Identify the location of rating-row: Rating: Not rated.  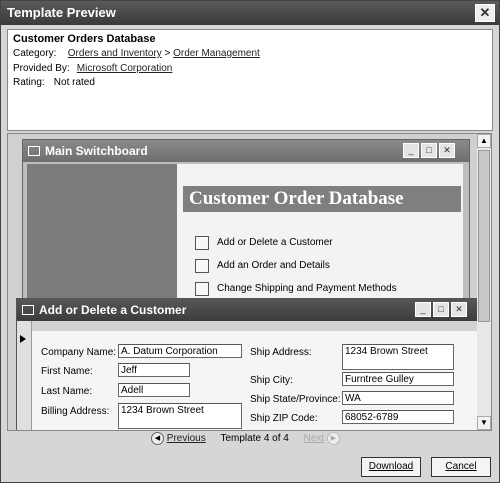
(54, 82).